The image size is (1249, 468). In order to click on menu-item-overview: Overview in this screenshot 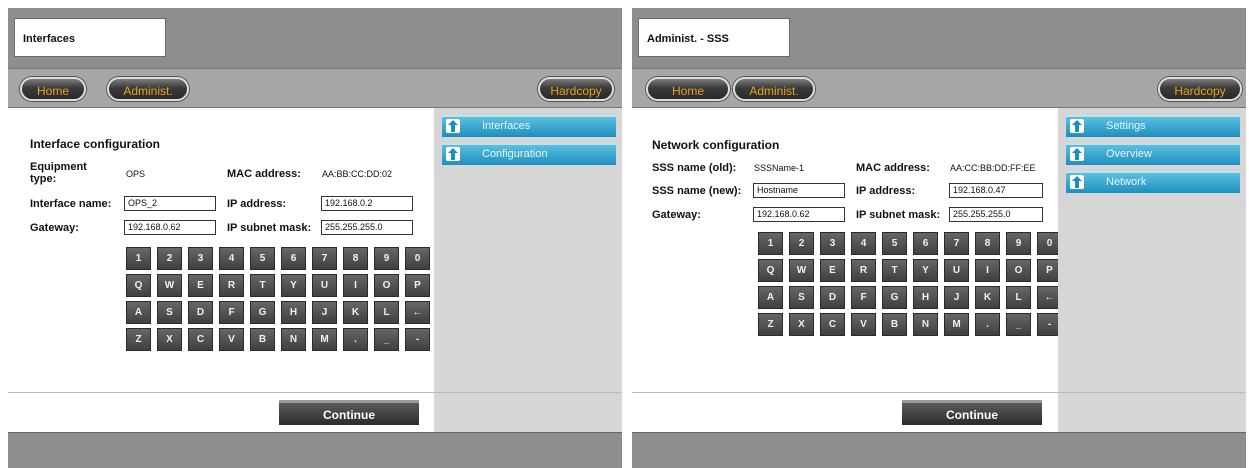, I will do `click(1153, 154)`.